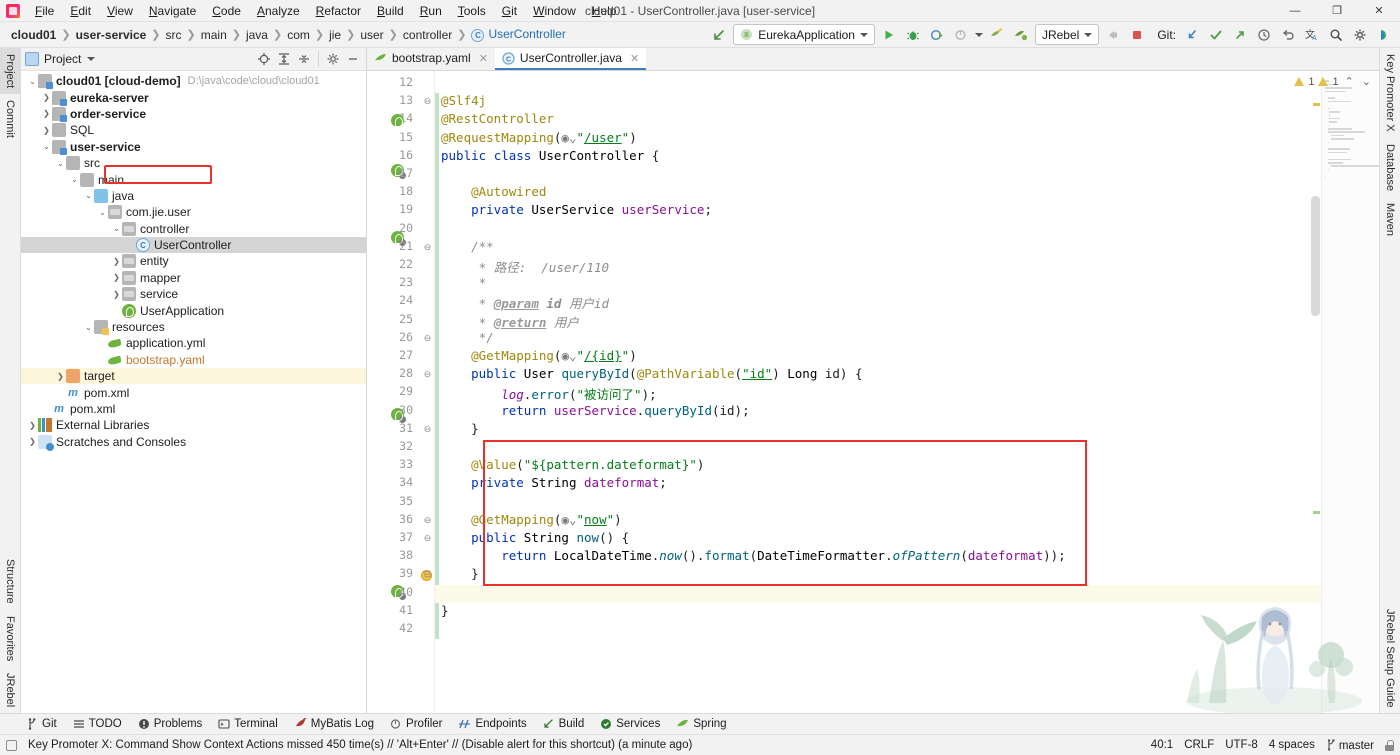 The image size is (1400, 755). What do you see at coordinates (226, 11) in the screenshot?
I see `menu-code: Code` at bounding box center [226, 11].